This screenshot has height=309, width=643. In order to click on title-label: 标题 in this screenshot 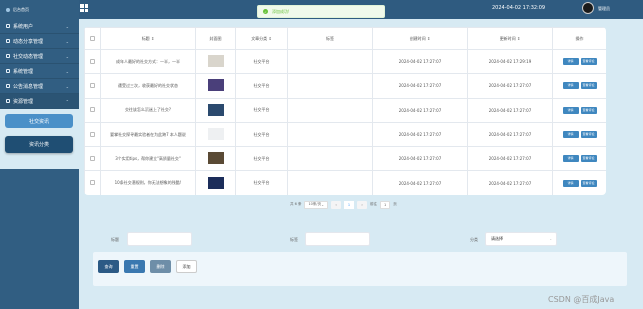, I will do `click(115, 239)`.